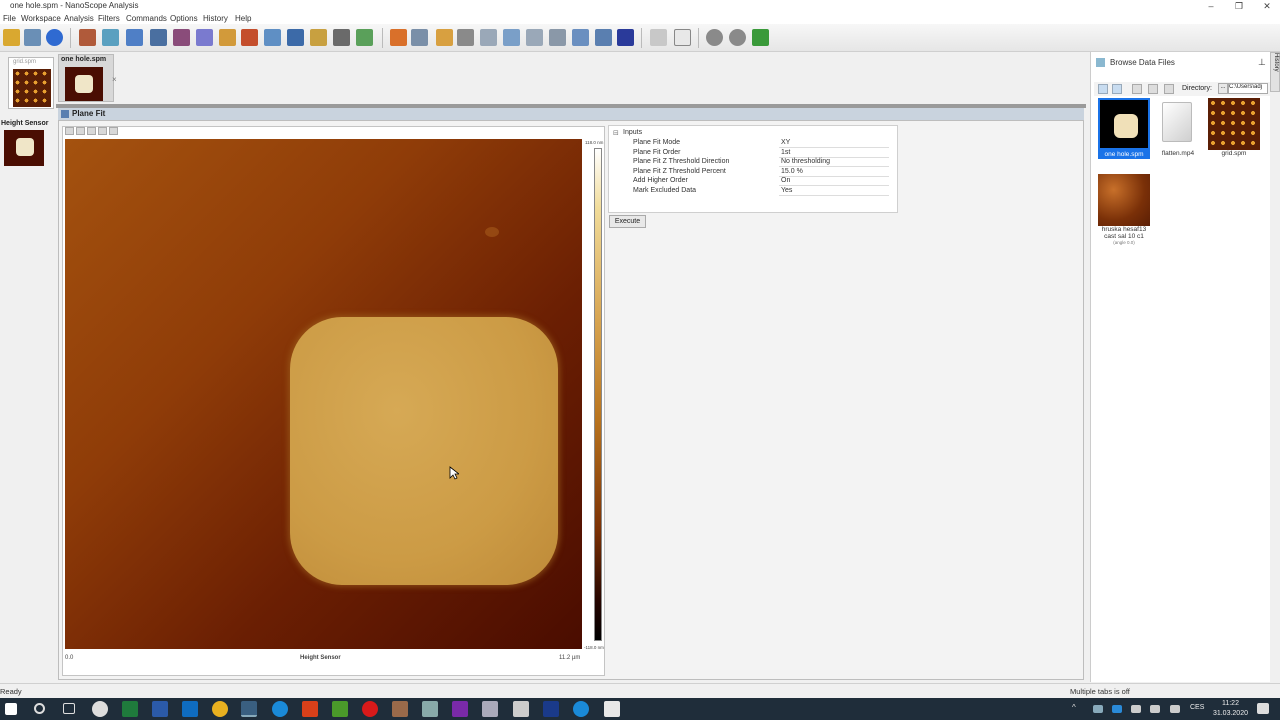 The image size is (1280, 720). I want to click on notifications-icon, so click(1263, 708).